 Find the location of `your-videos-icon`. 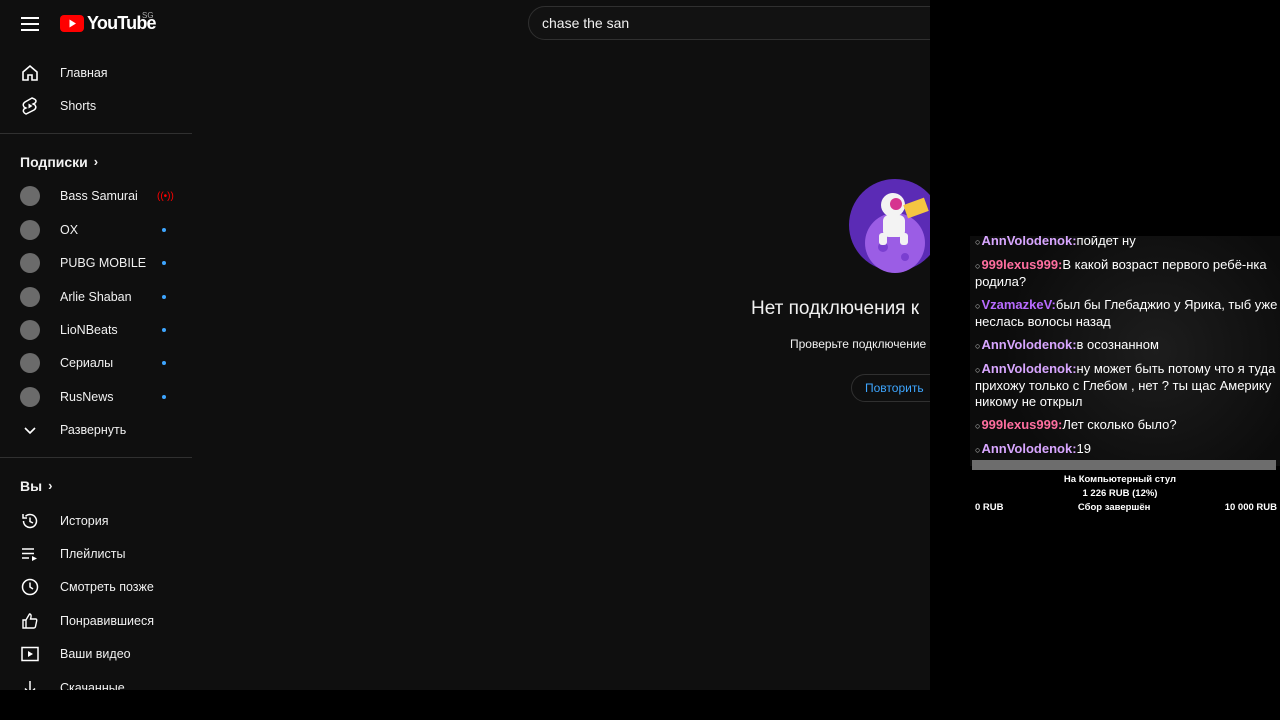

your-videos-icon is located at coordinates (30, 654).